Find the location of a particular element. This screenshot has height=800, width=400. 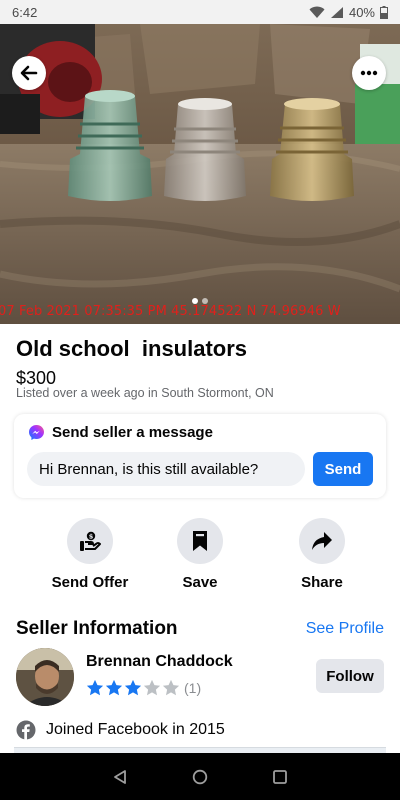

save-label: Save is located at coordinates (200, 582).